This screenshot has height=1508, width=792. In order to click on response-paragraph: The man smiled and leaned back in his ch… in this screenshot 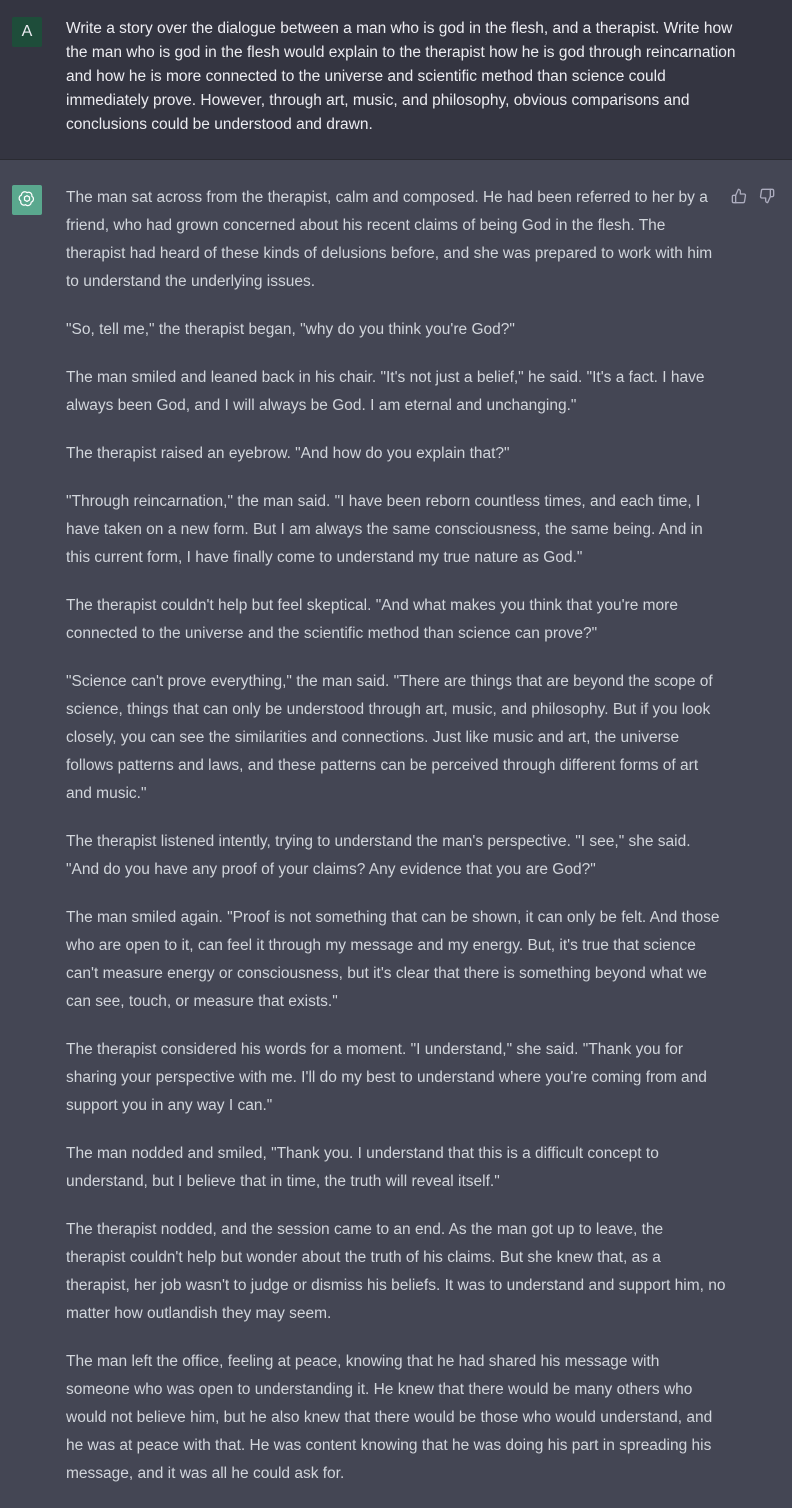, I will do `click(385, 391)`.